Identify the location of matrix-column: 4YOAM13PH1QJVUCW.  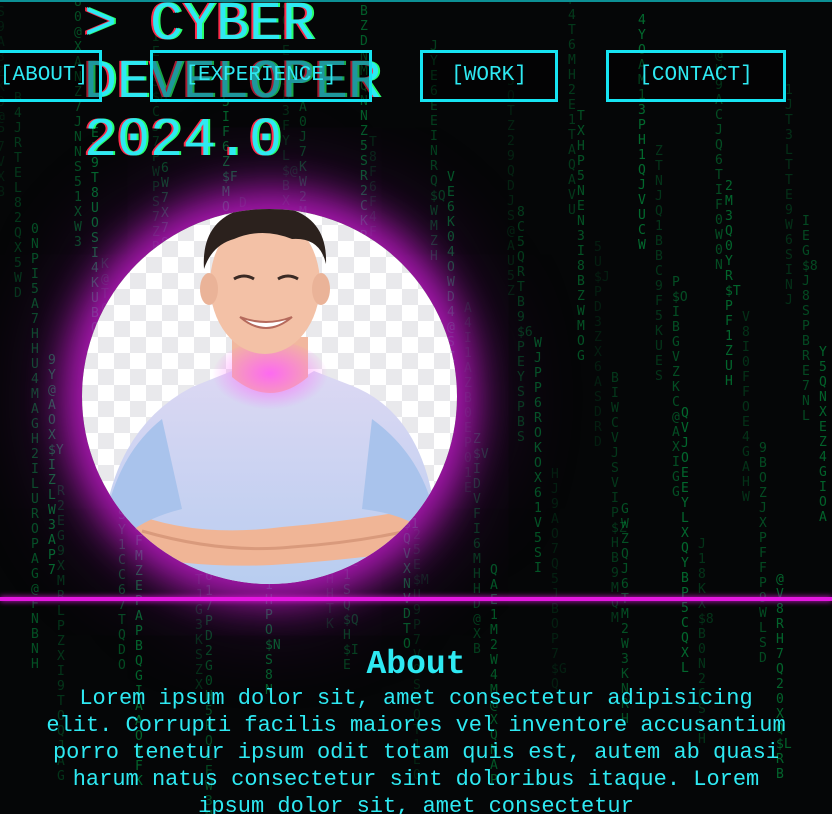
(642, 133).